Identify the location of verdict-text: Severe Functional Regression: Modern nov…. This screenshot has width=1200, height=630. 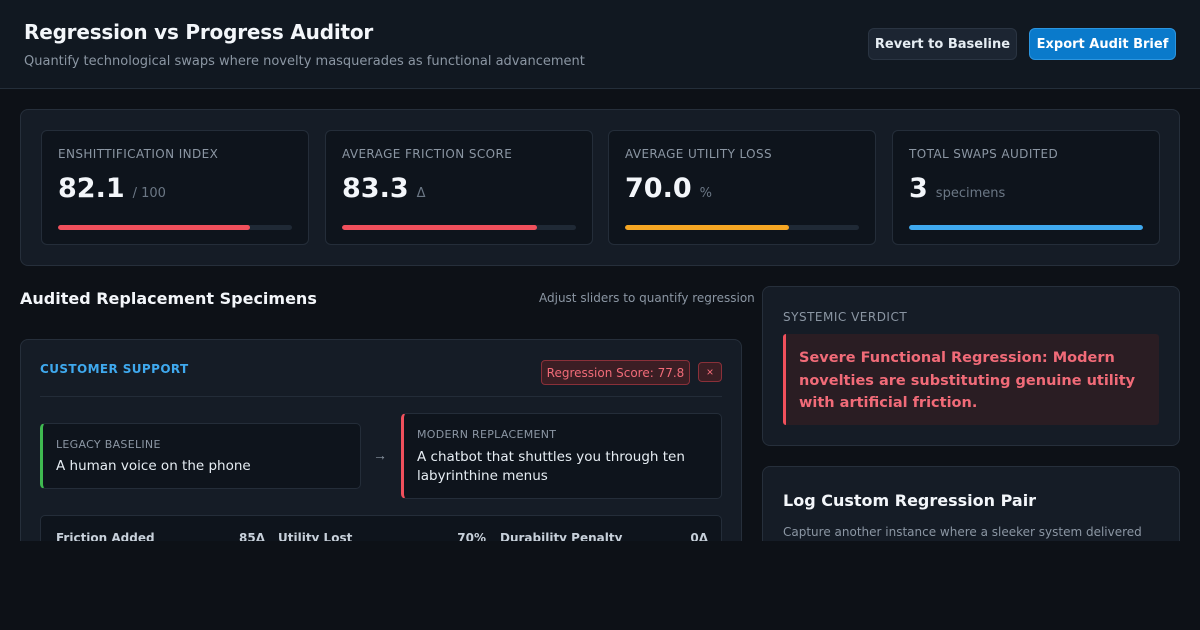
(967, 380).